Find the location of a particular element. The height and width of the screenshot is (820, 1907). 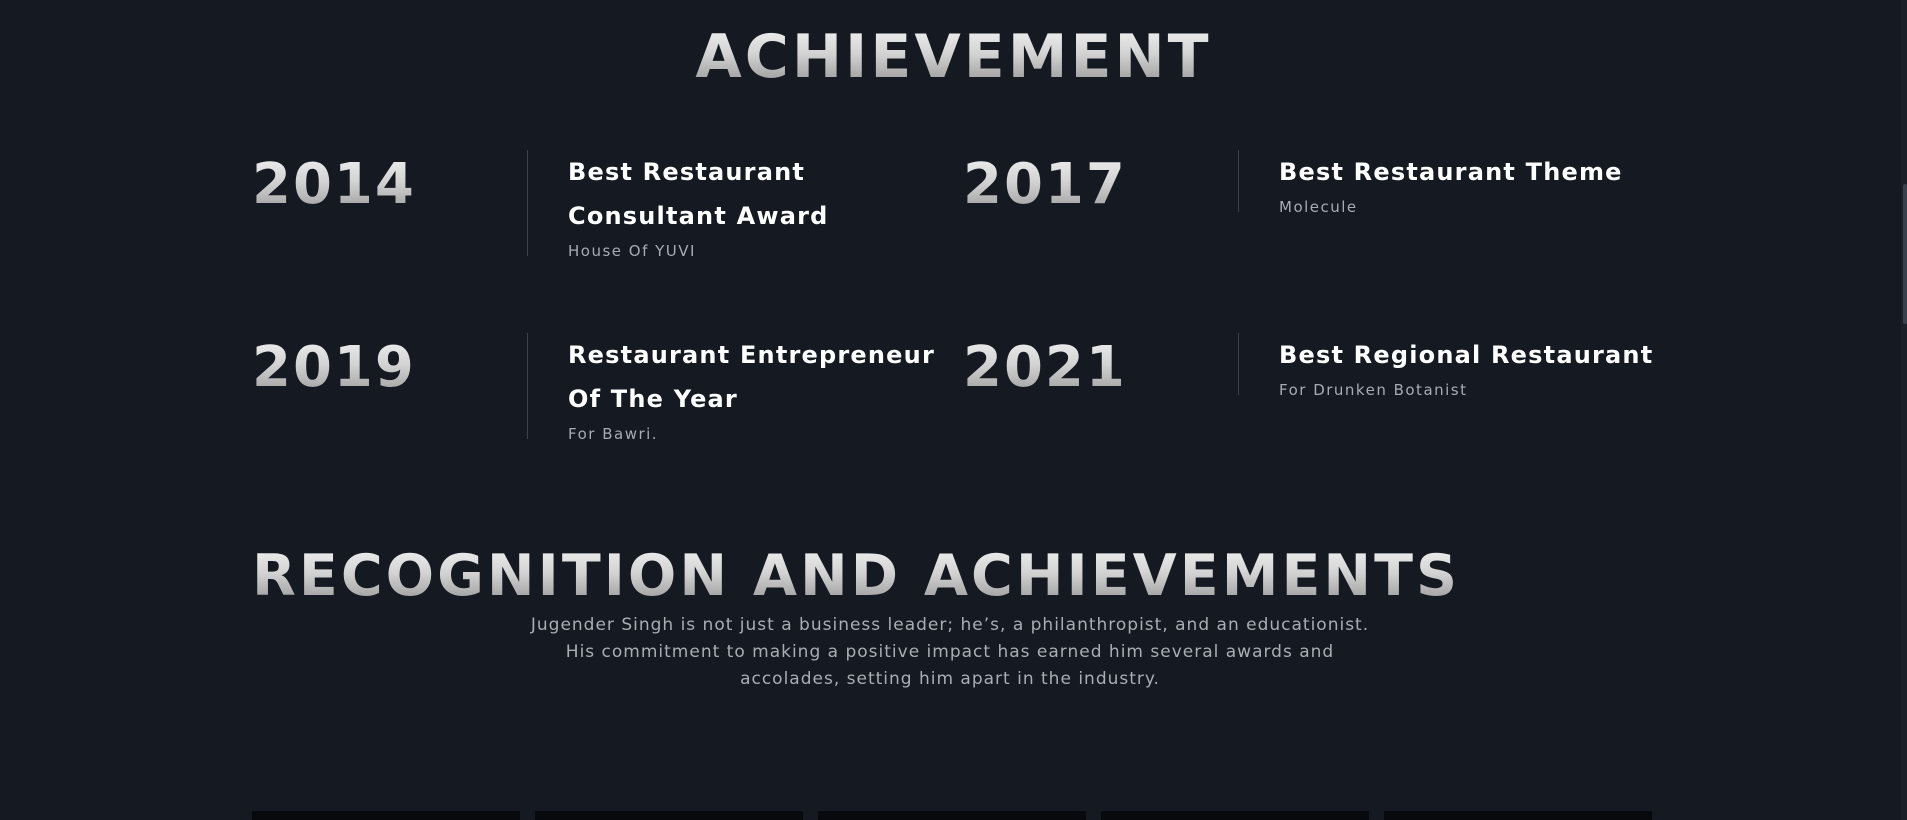

achievement-year: 2019 is located at coordinates (334, 368).